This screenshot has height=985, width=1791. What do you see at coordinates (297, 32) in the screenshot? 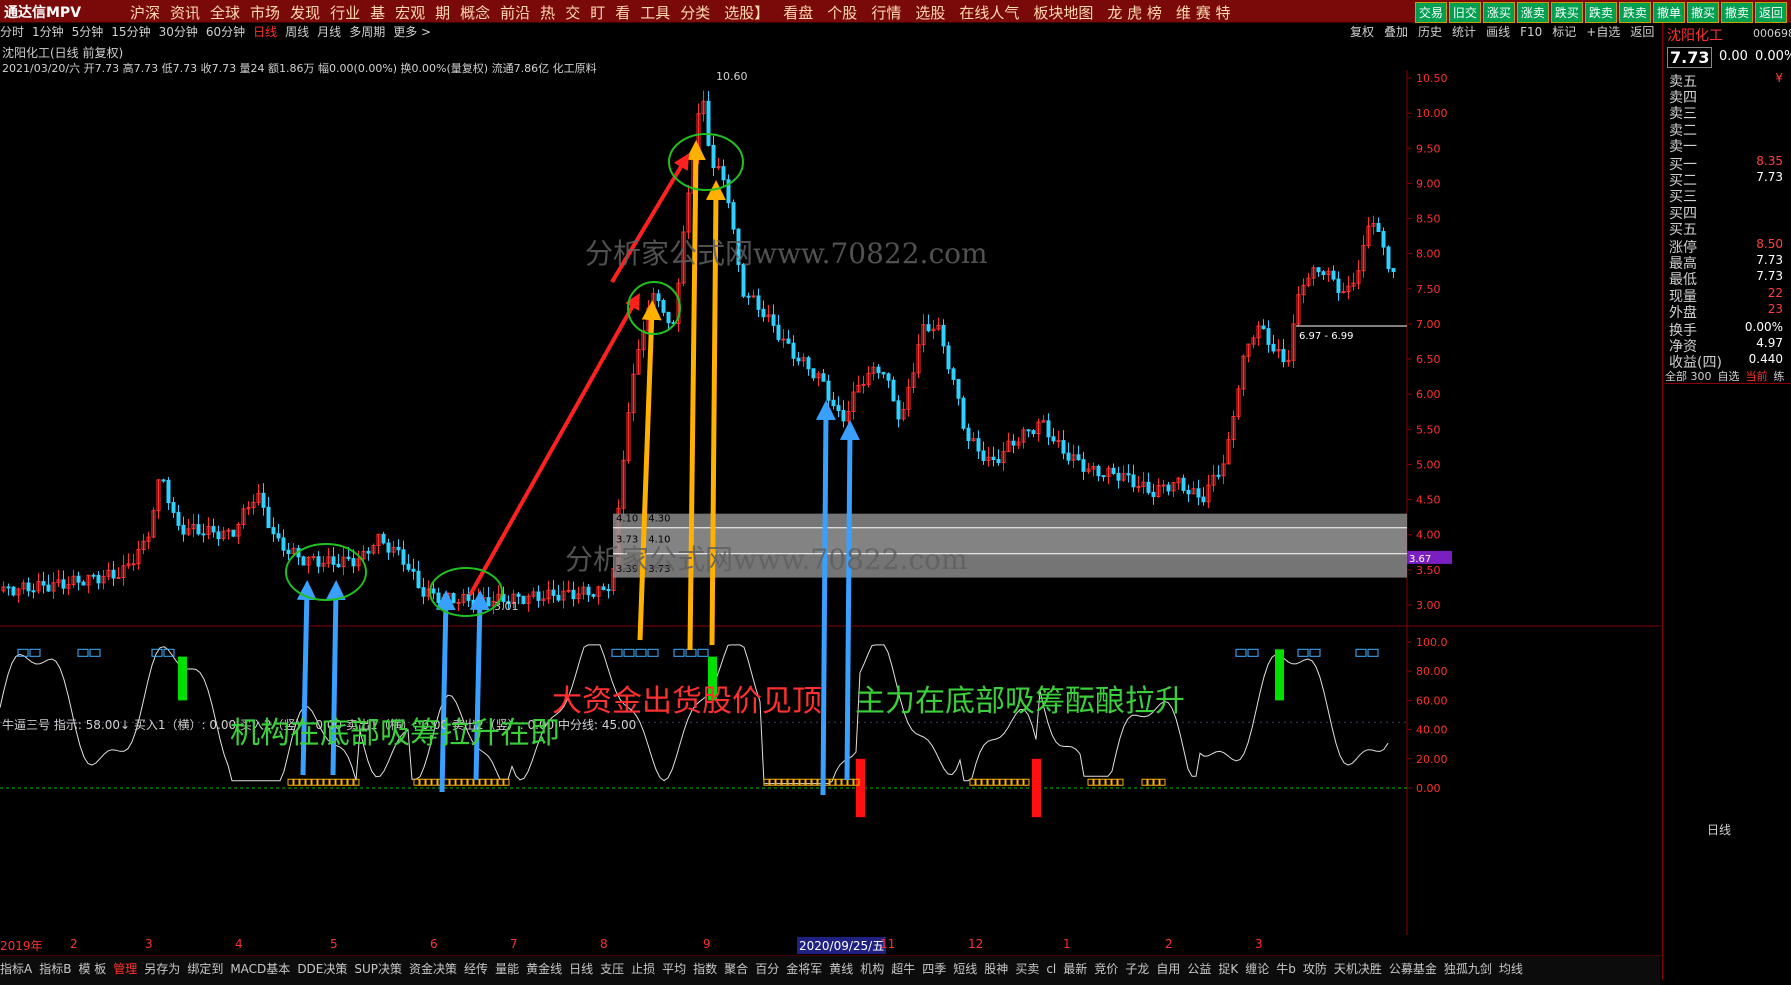
I see `period-7: 周线` at bounding box center [297, 32].